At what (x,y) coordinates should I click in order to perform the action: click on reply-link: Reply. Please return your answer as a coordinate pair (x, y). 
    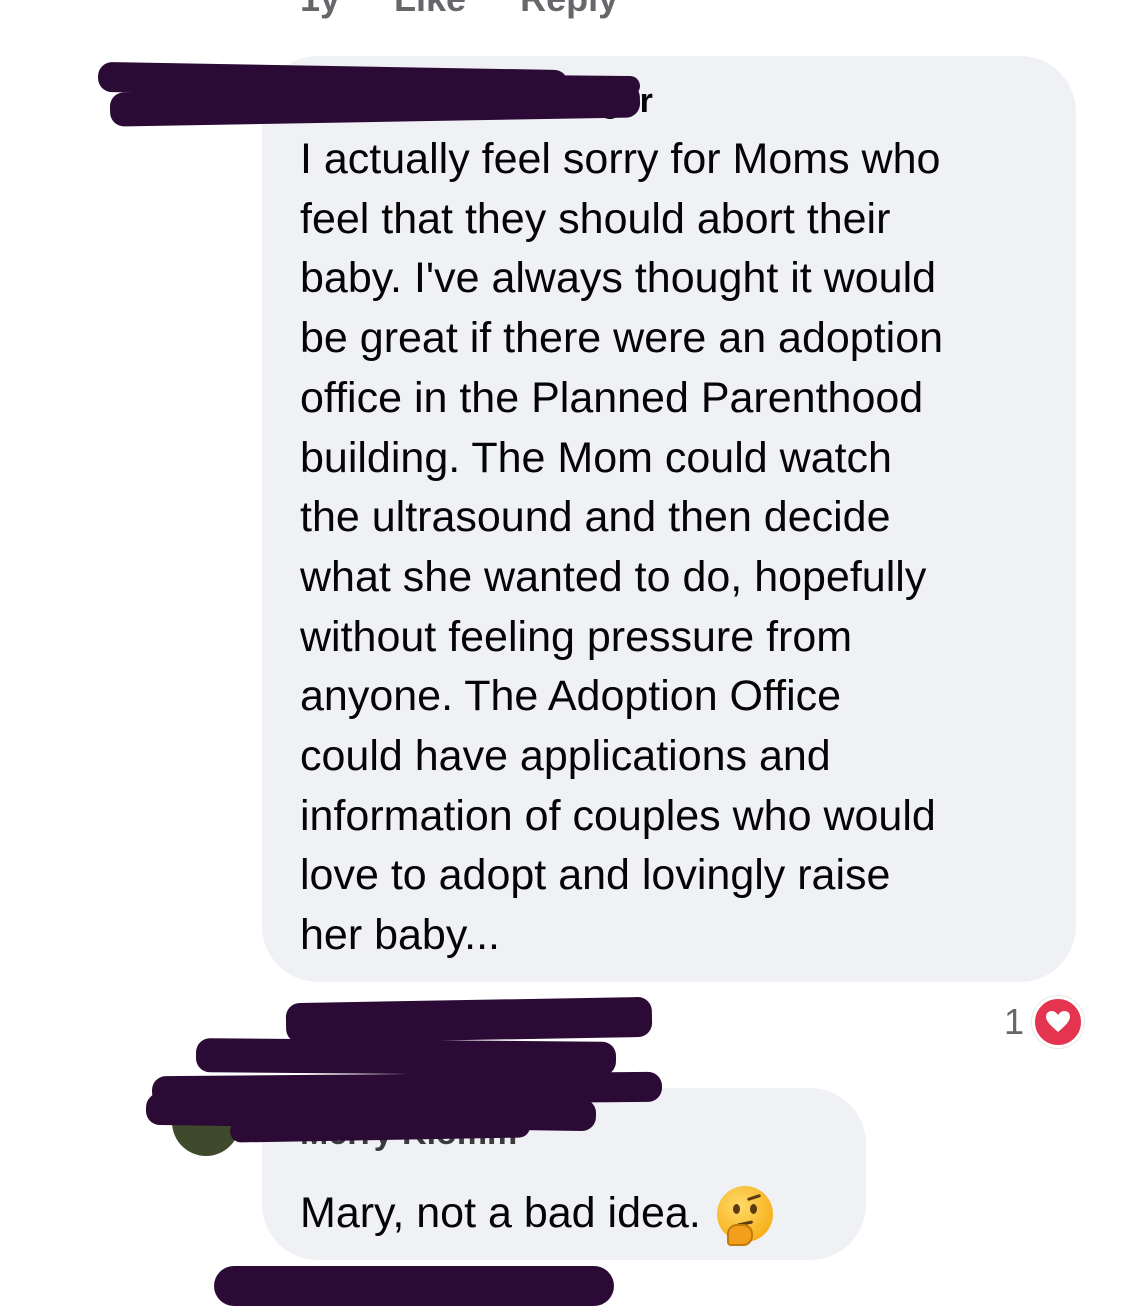
    Looking at the image, I should click on (569, 10).